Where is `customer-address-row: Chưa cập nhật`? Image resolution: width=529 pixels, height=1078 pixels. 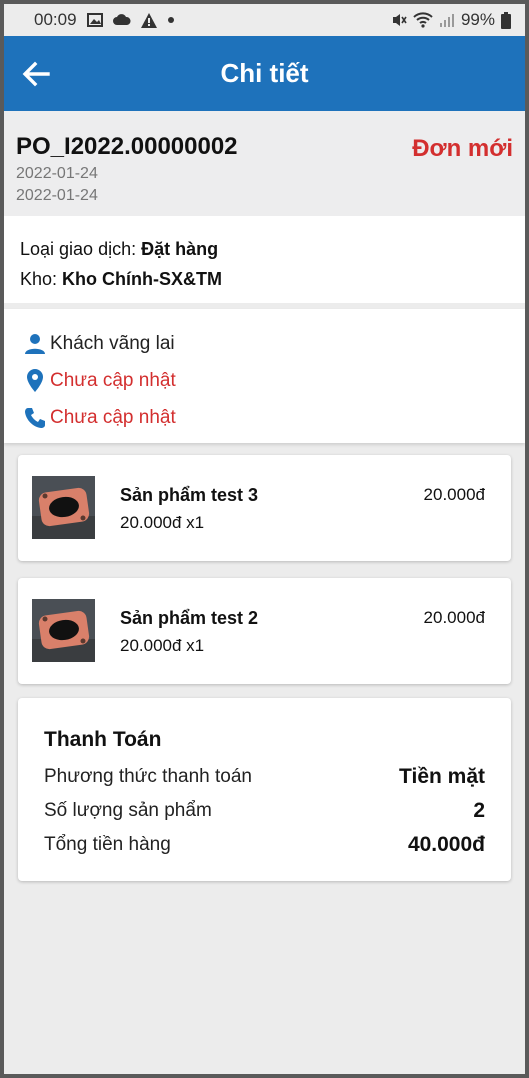
customer-address-row: Chưa cập nhật is located at coordinates (264, 380).